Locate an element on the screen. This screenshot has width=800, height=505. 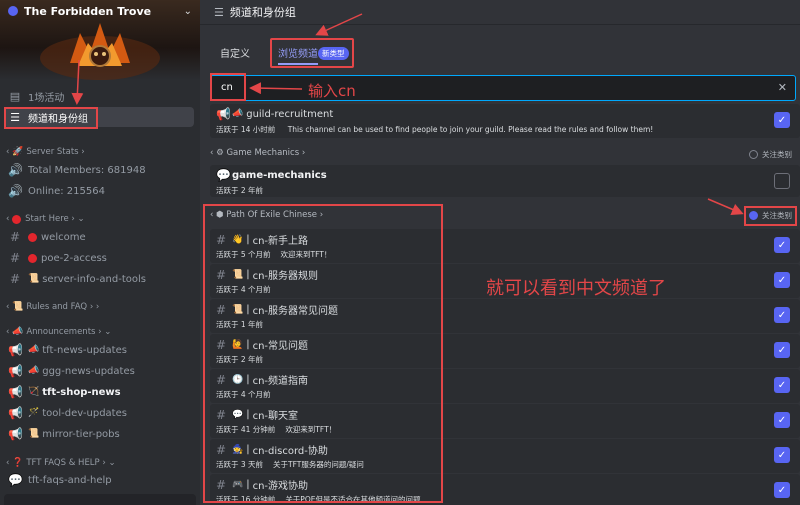
user-panel is located at coordinates (100, 499).